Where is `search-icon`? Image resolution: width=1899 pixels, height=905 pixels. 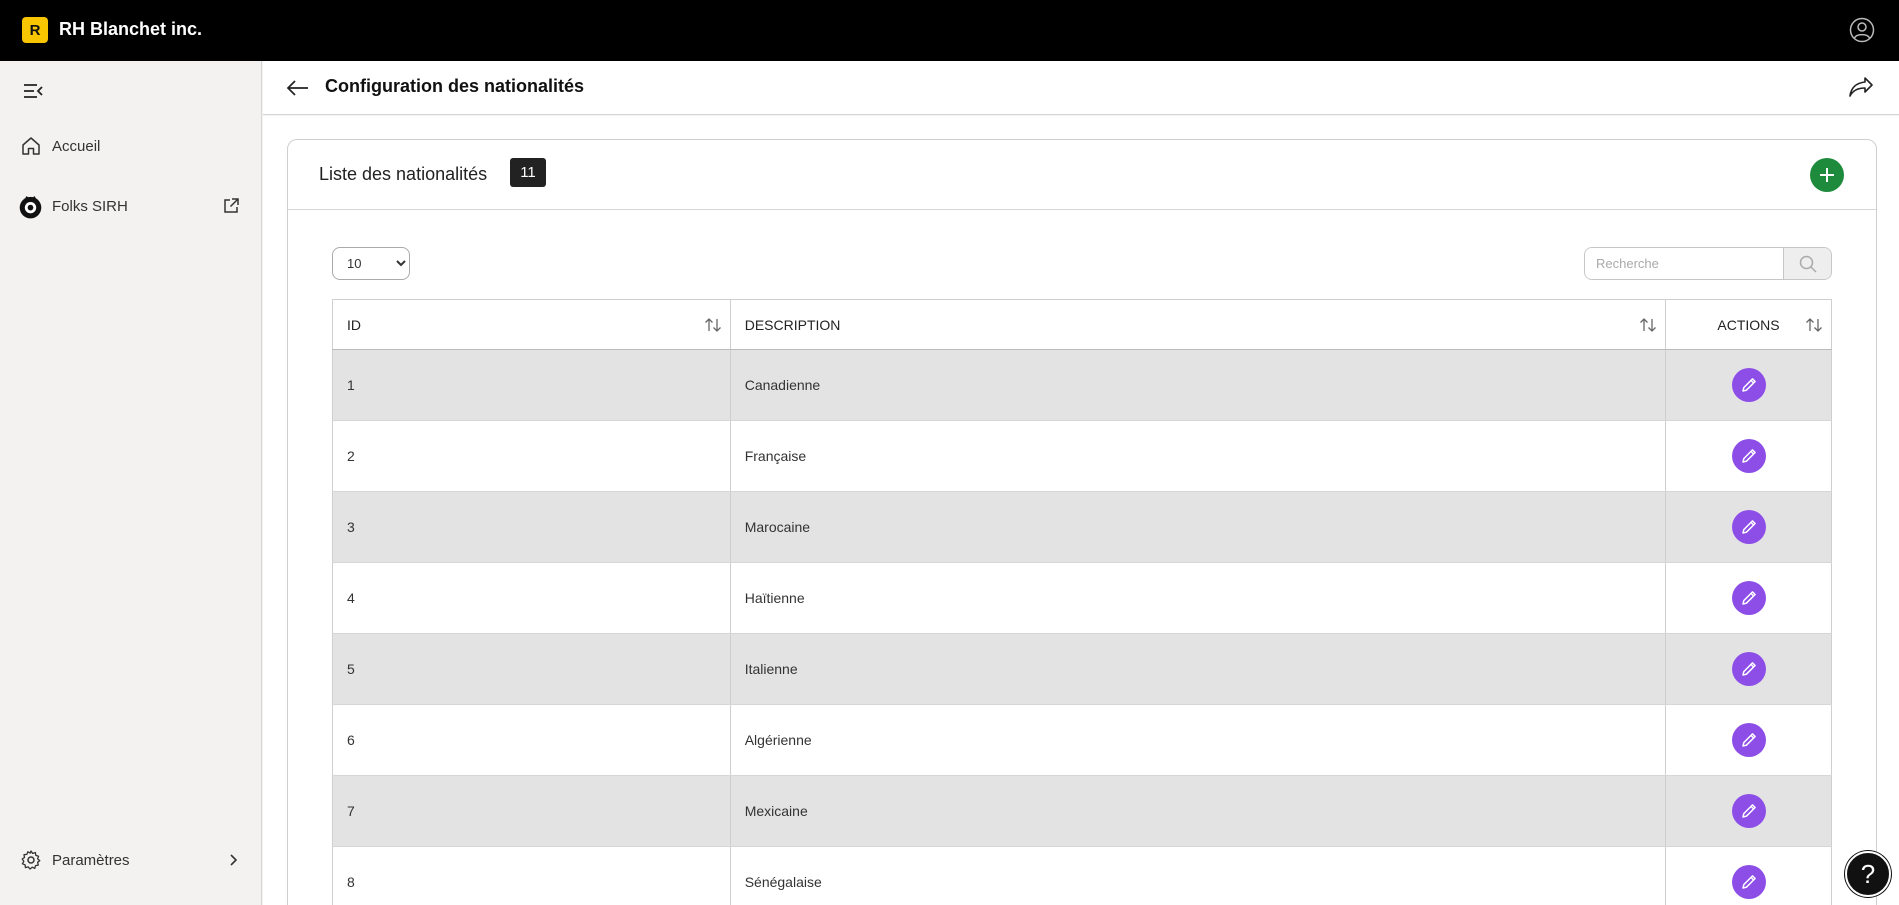 search-icon is located at coordinates (1808, 264).